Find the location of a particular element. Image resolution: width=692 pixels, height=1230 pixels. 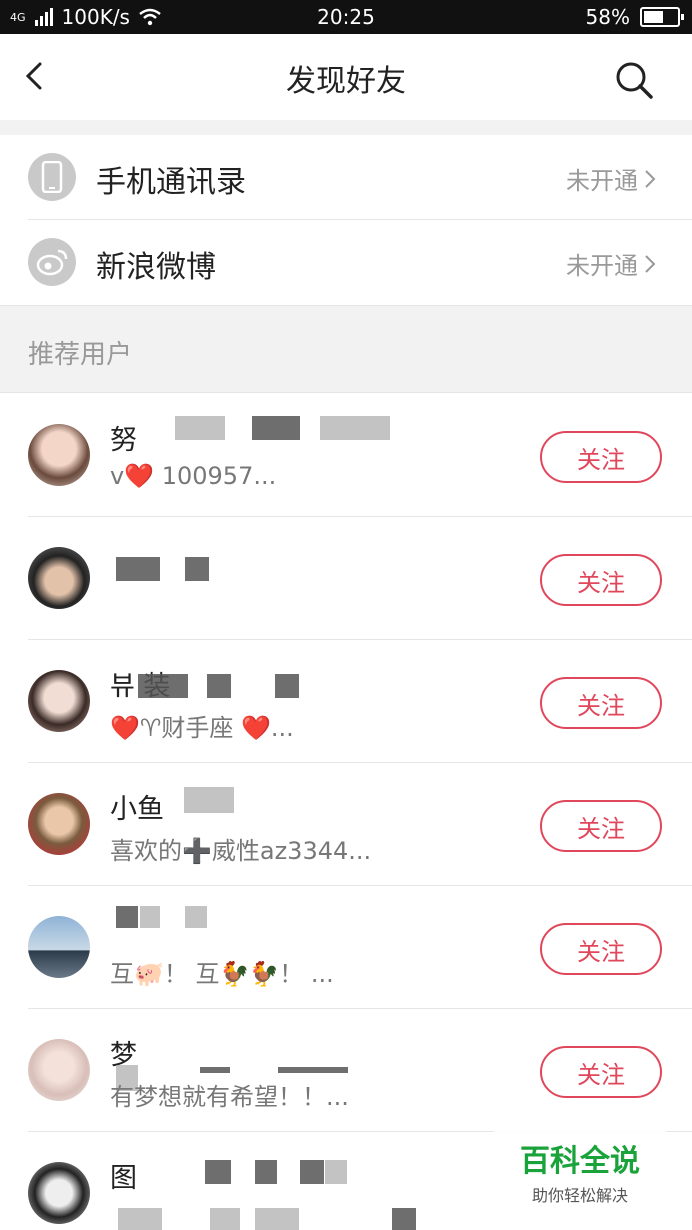

battery-icon is located at coordinates (662, 17).